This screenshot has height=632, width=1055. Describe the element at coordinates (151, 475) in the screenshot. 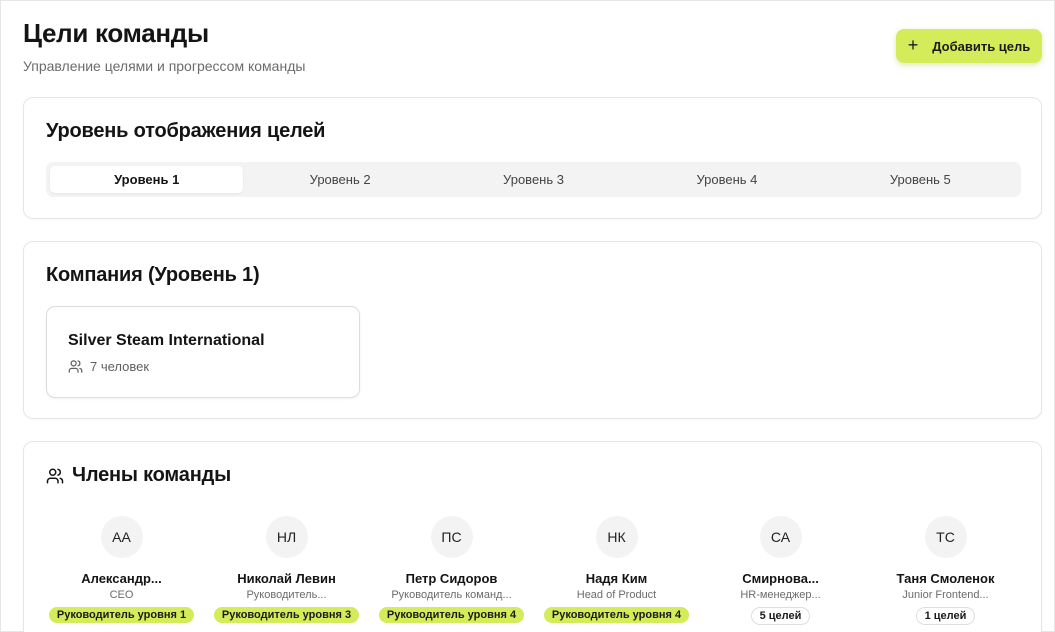

I see `members-title: Члены команды` at that location.